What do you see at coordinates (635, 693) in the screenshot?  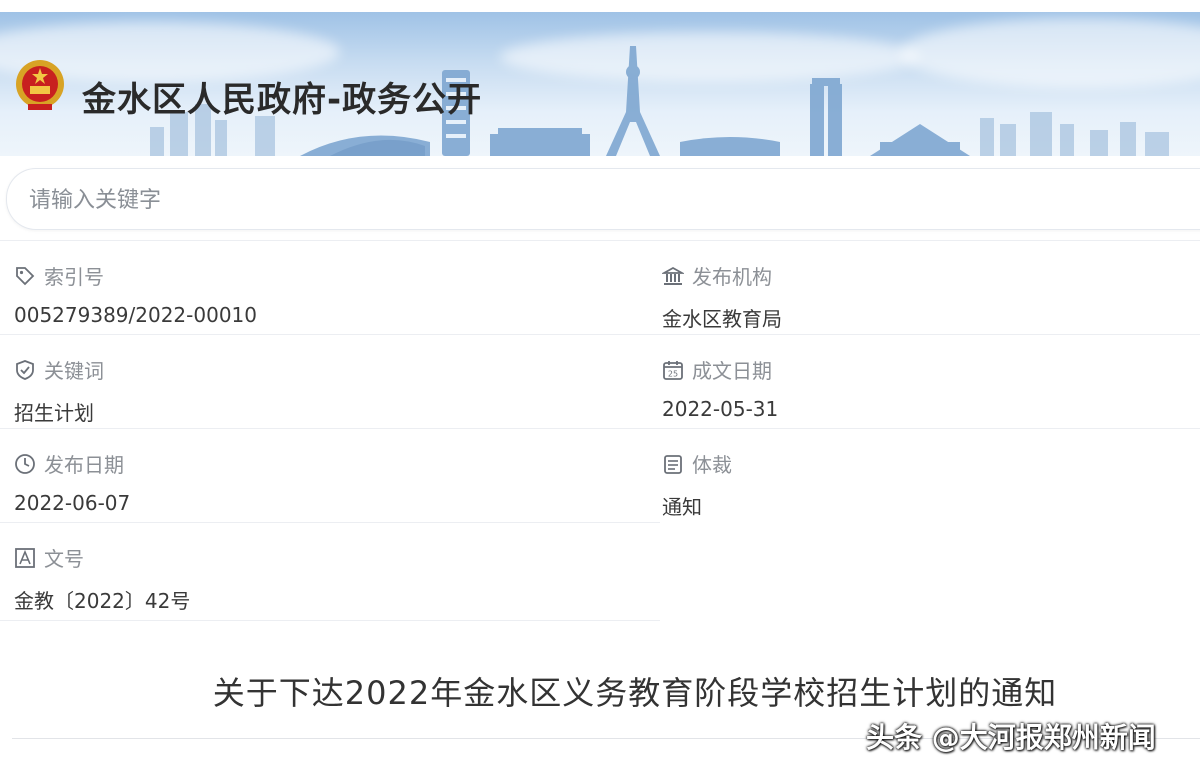 I see `document-title: 关于下达2022年金水区义务教育阶段学校招生计划的通知` at bounding box center [635, 693].